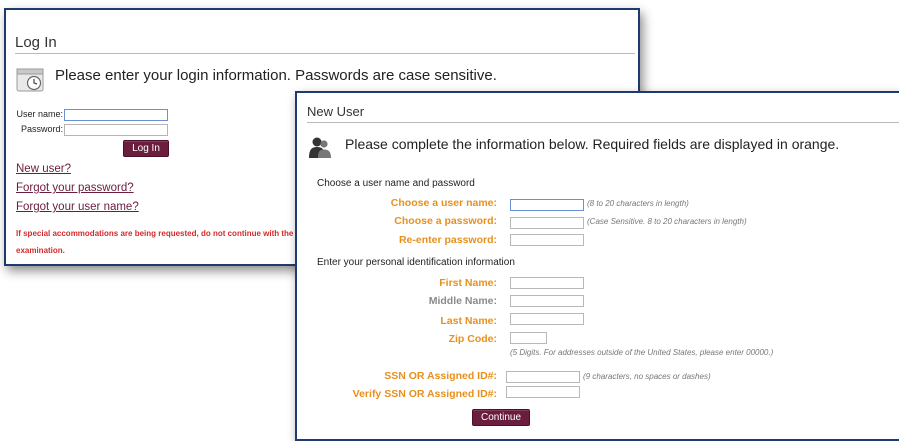 This screenshot has width=899, height=441. What do you see at coordinates (547, 319) in the screenshot?
I see `last-name-input` at bounding box center [547, 319].